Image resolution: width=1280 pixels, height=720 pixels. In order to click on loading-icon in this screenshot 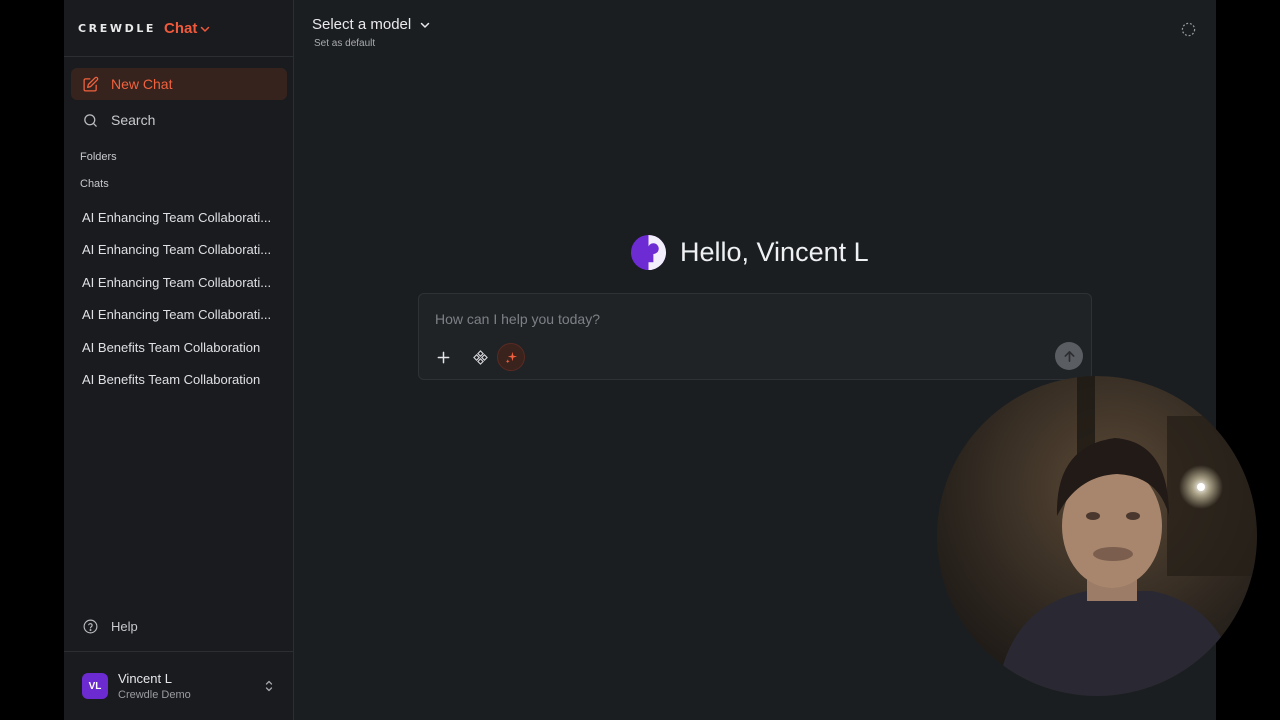, I will do `click(1188, 29)`.